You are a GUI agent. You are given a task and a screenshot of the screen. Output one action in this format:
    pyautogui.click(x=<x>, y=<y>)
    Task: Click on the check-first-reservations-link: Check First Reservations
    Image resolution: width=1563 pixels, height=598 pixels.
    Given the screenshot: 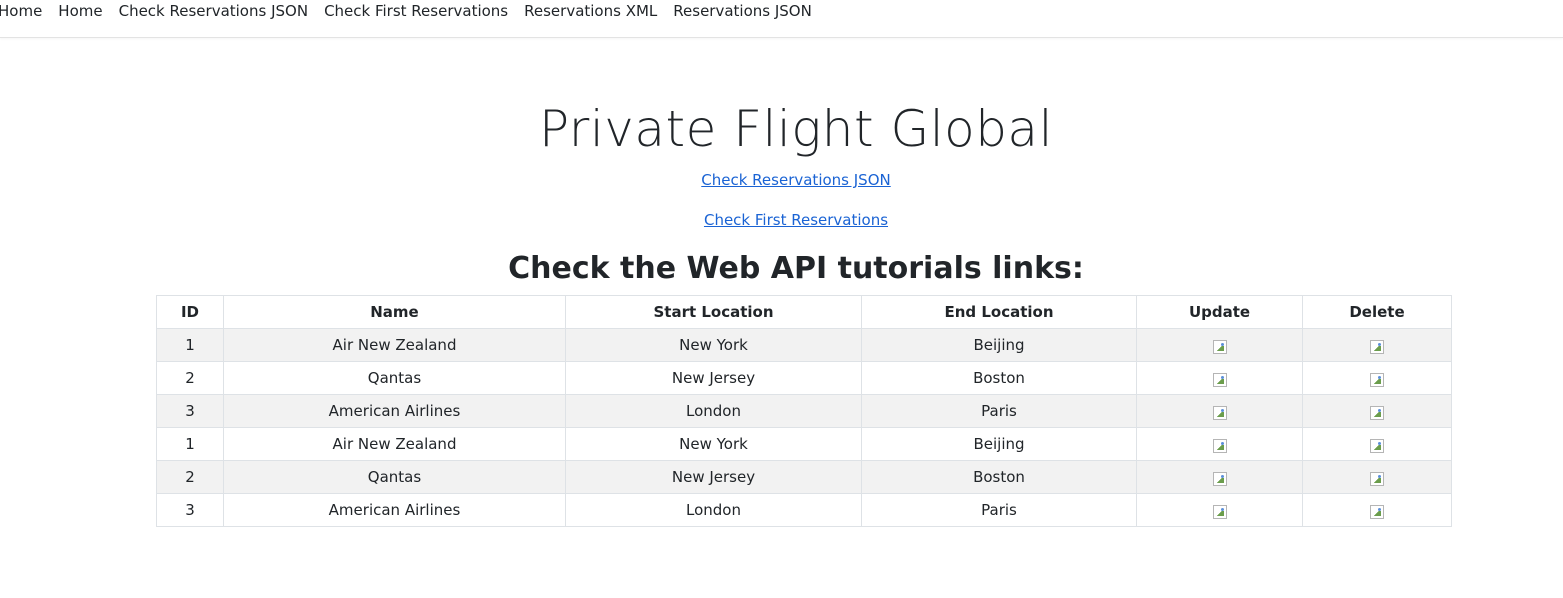 What is the action you would take?
    pyautogui.click(x=796, y=220)
    